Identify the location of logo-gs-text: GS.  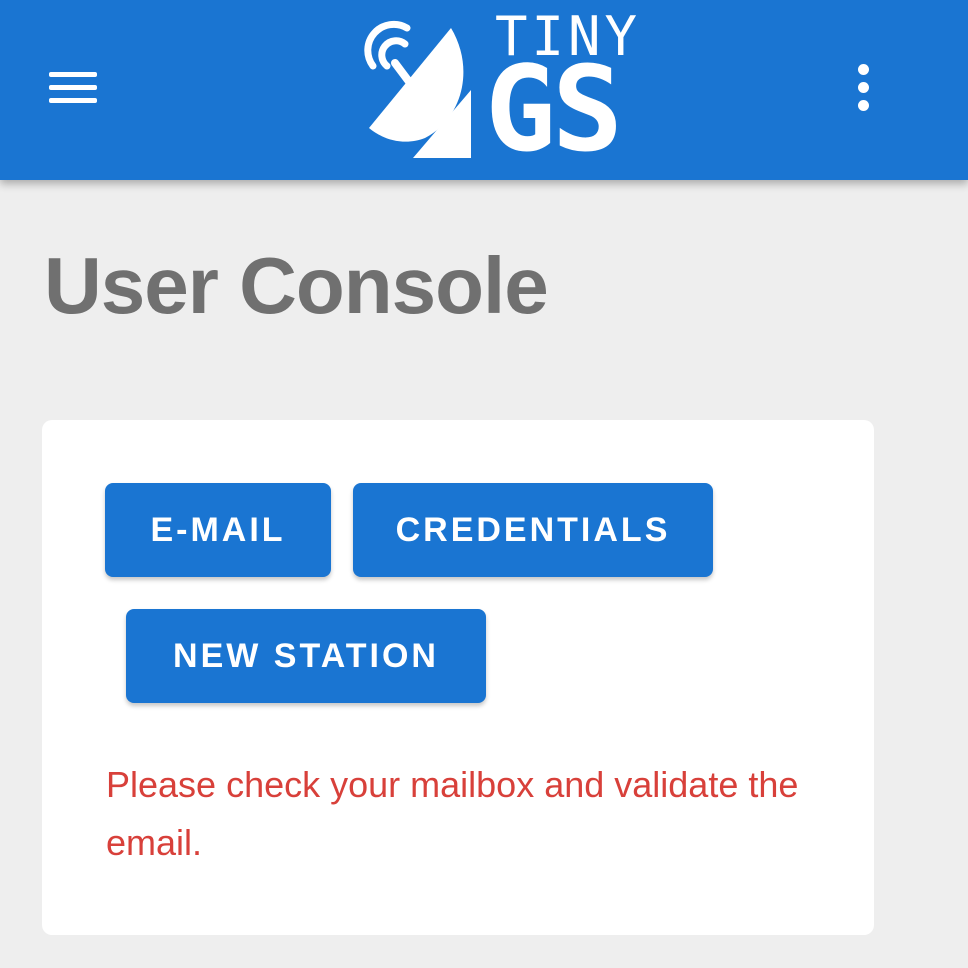
(554, 109).